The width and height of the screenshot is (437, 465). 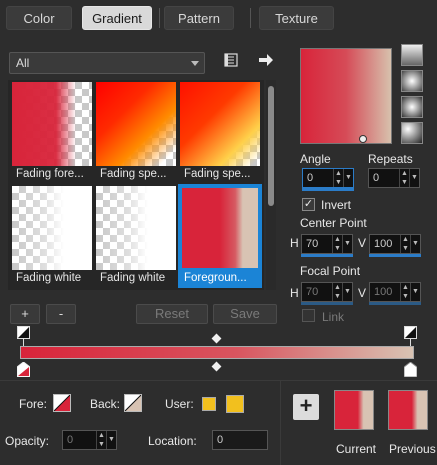 What do you see at coordinates (27, 441) in the screenshot?
I see `opacity-label: Opacity:` at bounding box center [27, 441].